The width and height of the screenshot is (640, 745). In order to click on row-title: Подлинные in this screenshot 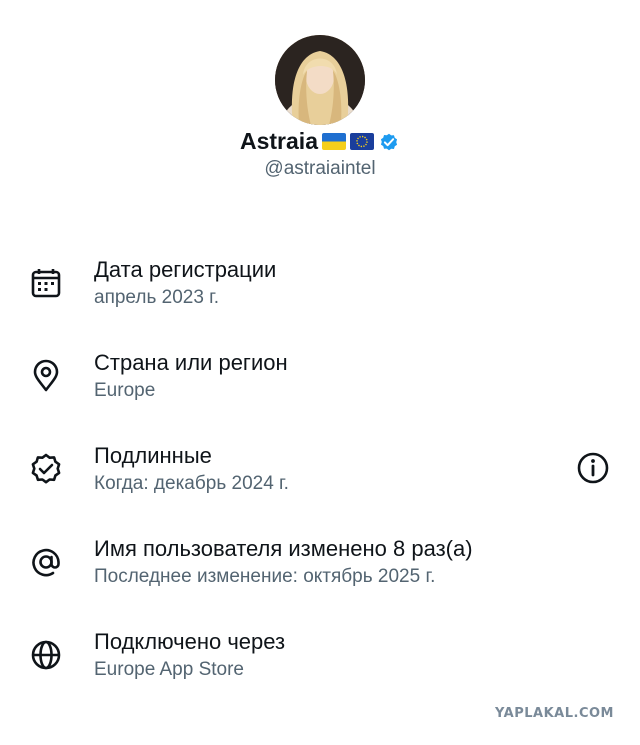, I will do `click(153, 455)`.